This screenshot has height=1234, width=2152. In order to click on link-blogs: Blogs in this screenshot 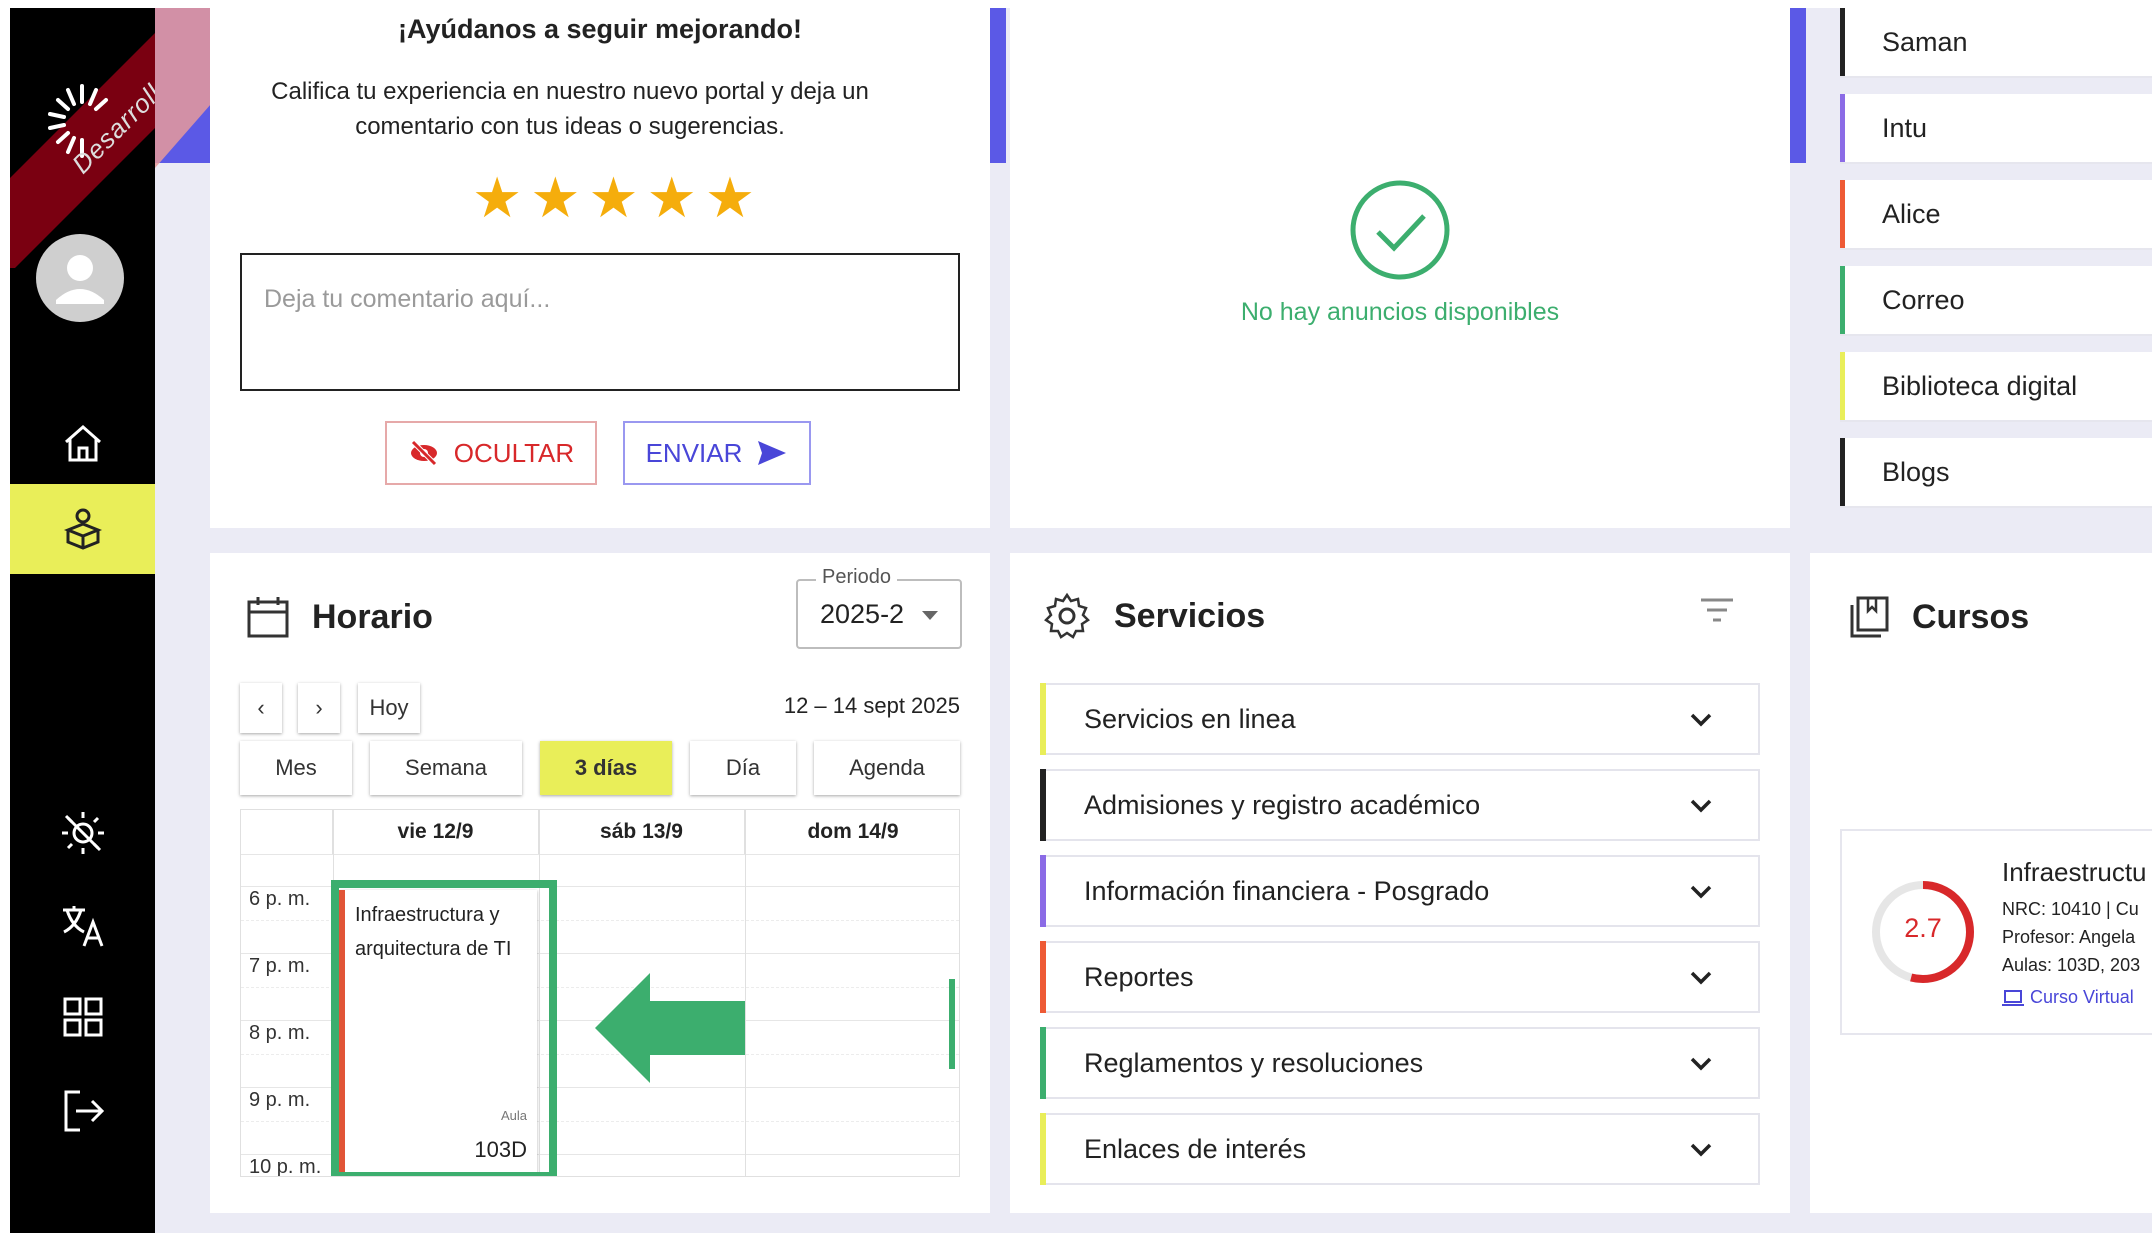, I will do `click(1996, 473)`.